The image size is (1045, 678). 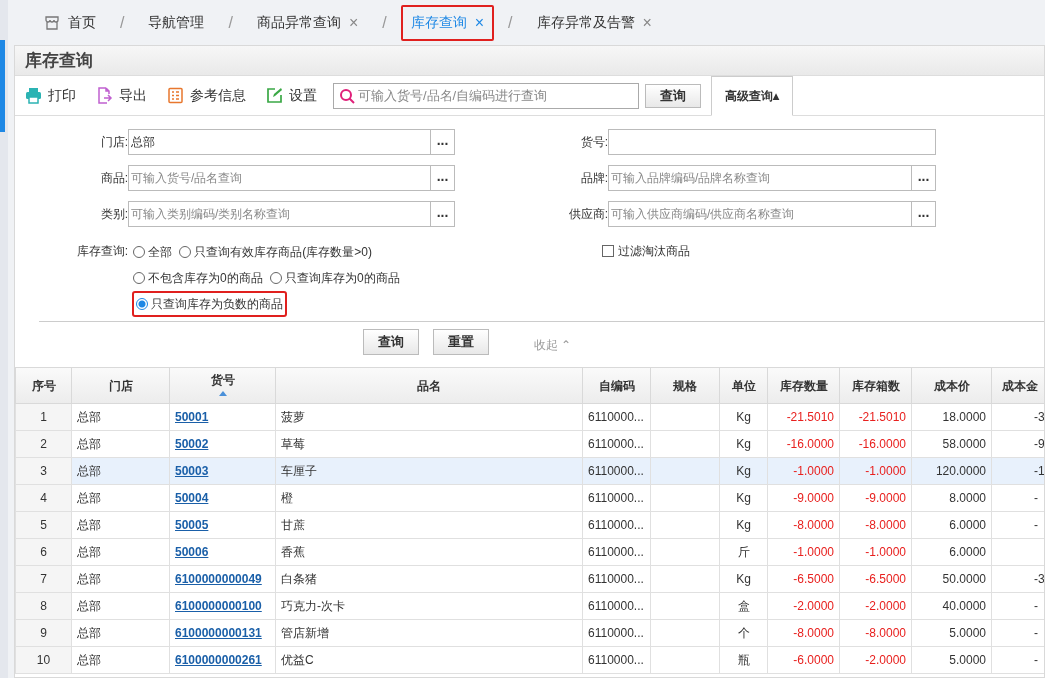 I want to click on stock-radio-option: 只查询有效库存商品(库存数量>0), so click(x=276, y=252).